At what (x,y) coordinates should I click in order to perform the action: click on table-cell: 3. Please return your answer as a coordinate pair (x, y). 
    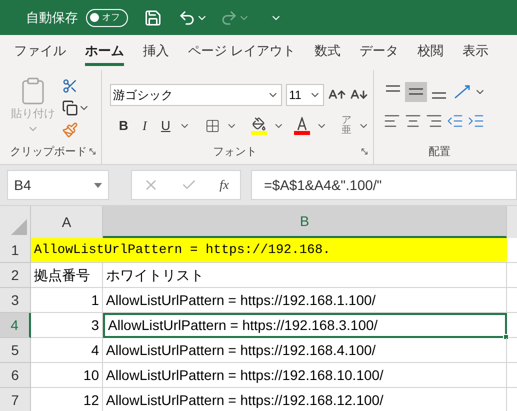
    Looking at the image, I should click on (67, 325).